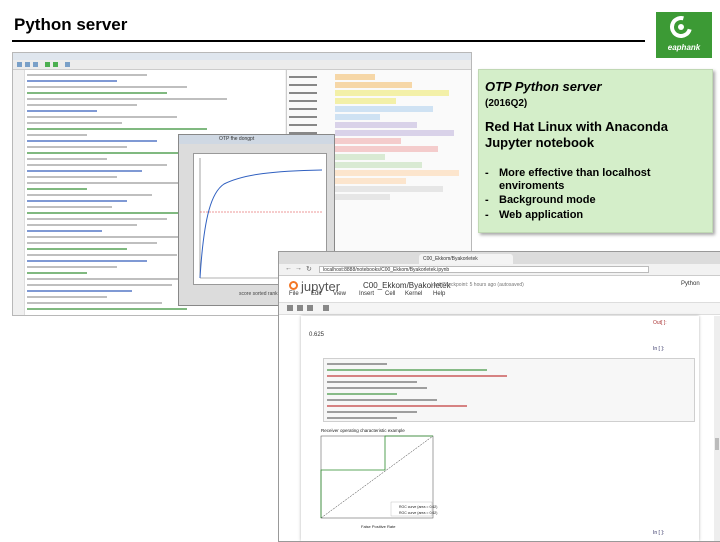  I want to click on jupyter-logo-icon, so click(293, 285).